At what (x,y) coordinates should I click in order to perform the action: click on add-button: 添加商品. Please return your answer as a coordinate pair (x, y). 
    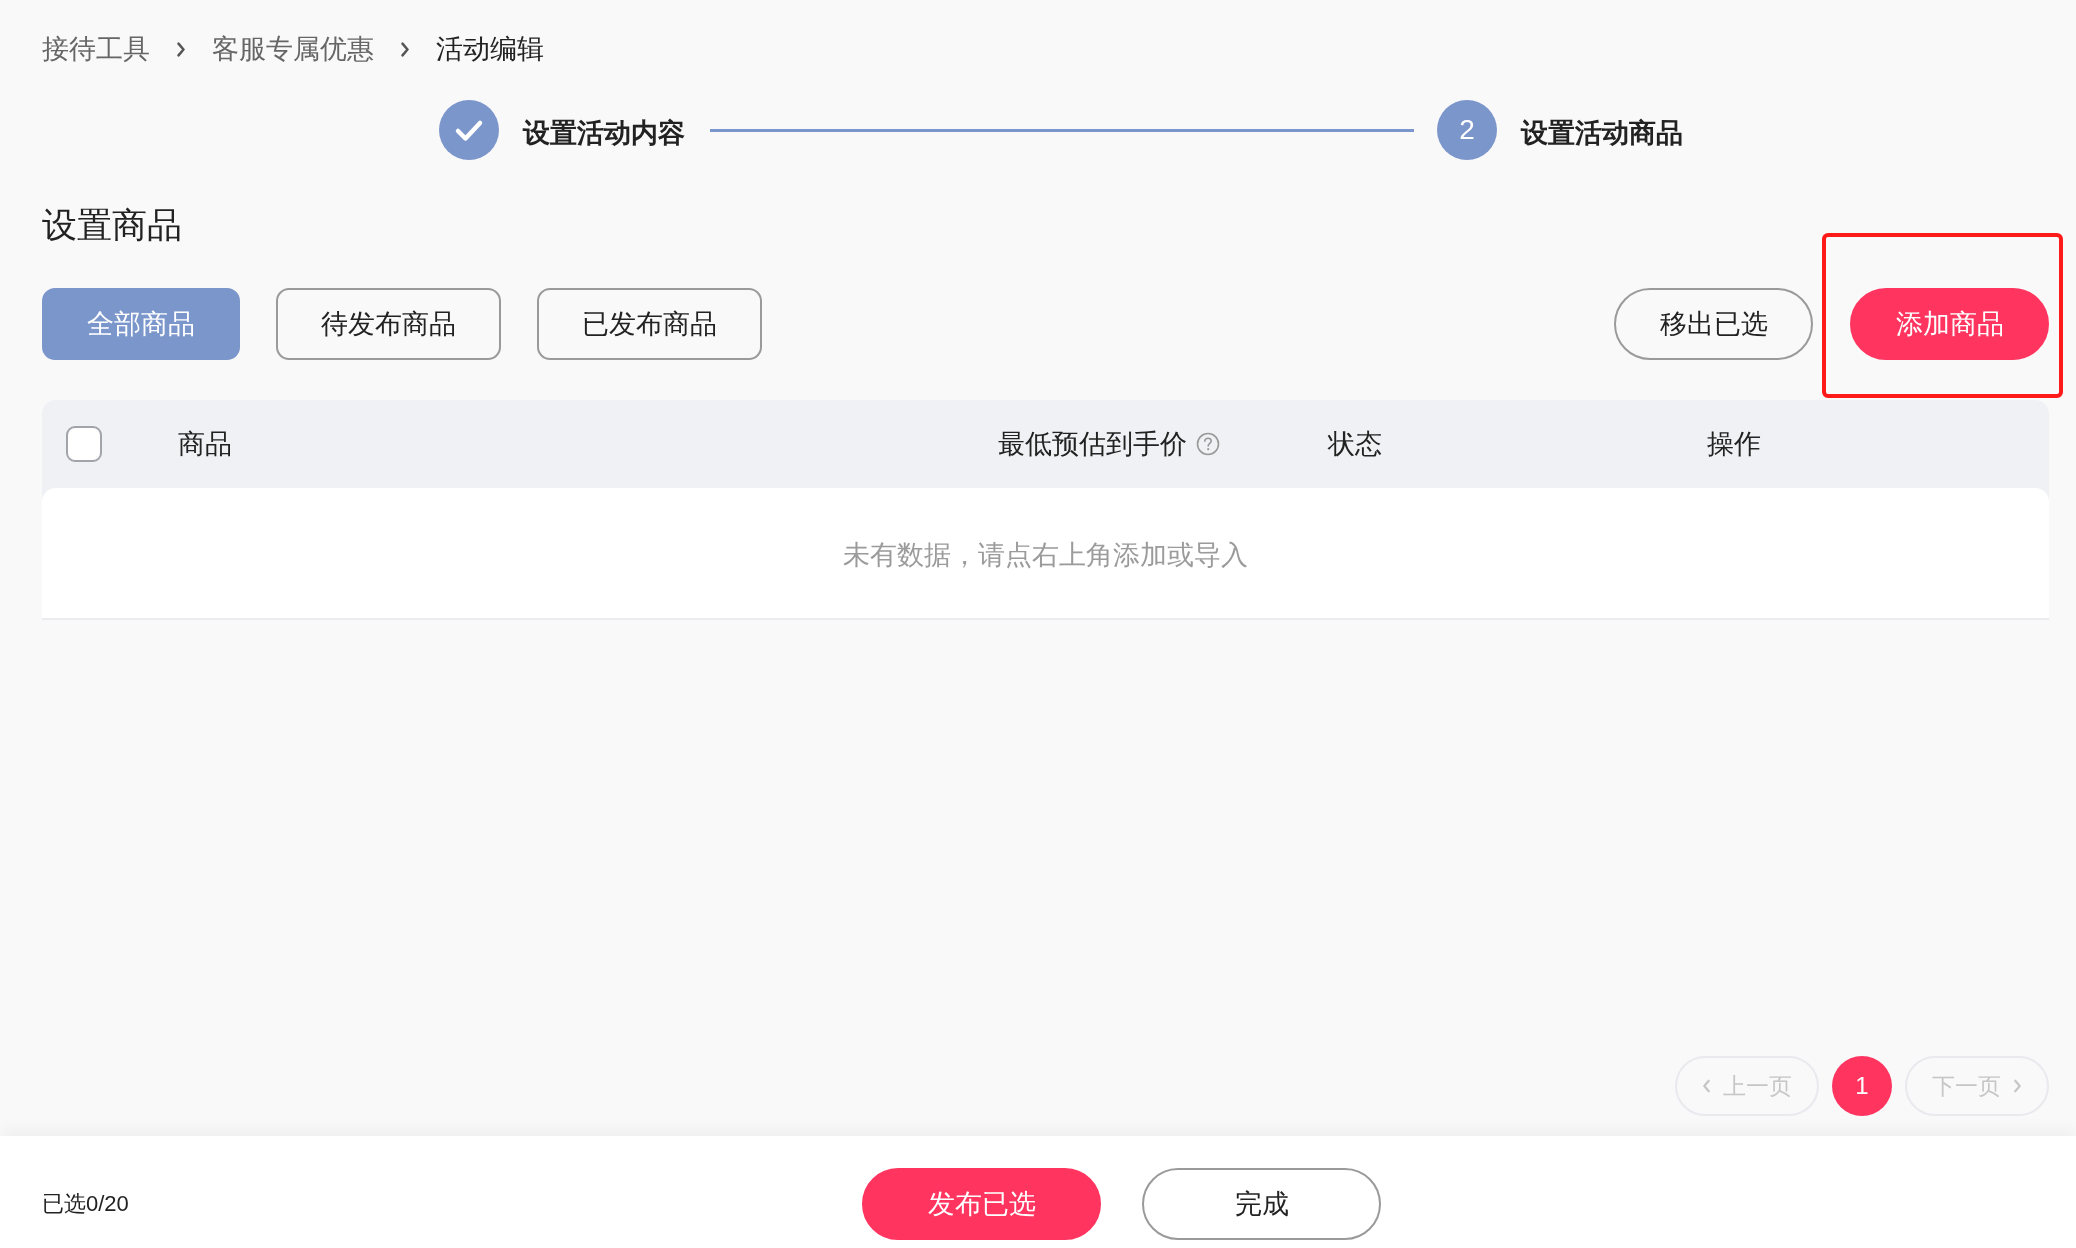
    Looking at the image, I should click on (1949, 324).